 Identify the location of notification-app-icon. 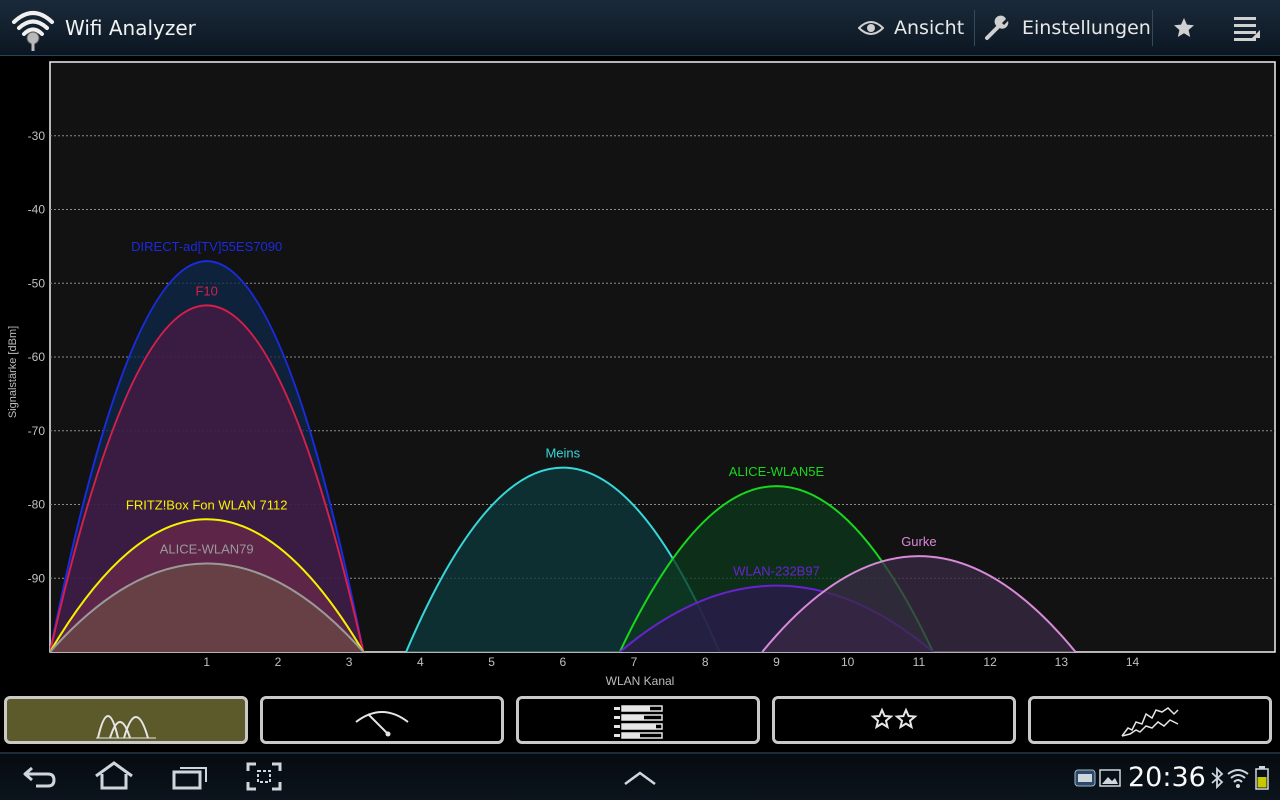
(1085, 778).